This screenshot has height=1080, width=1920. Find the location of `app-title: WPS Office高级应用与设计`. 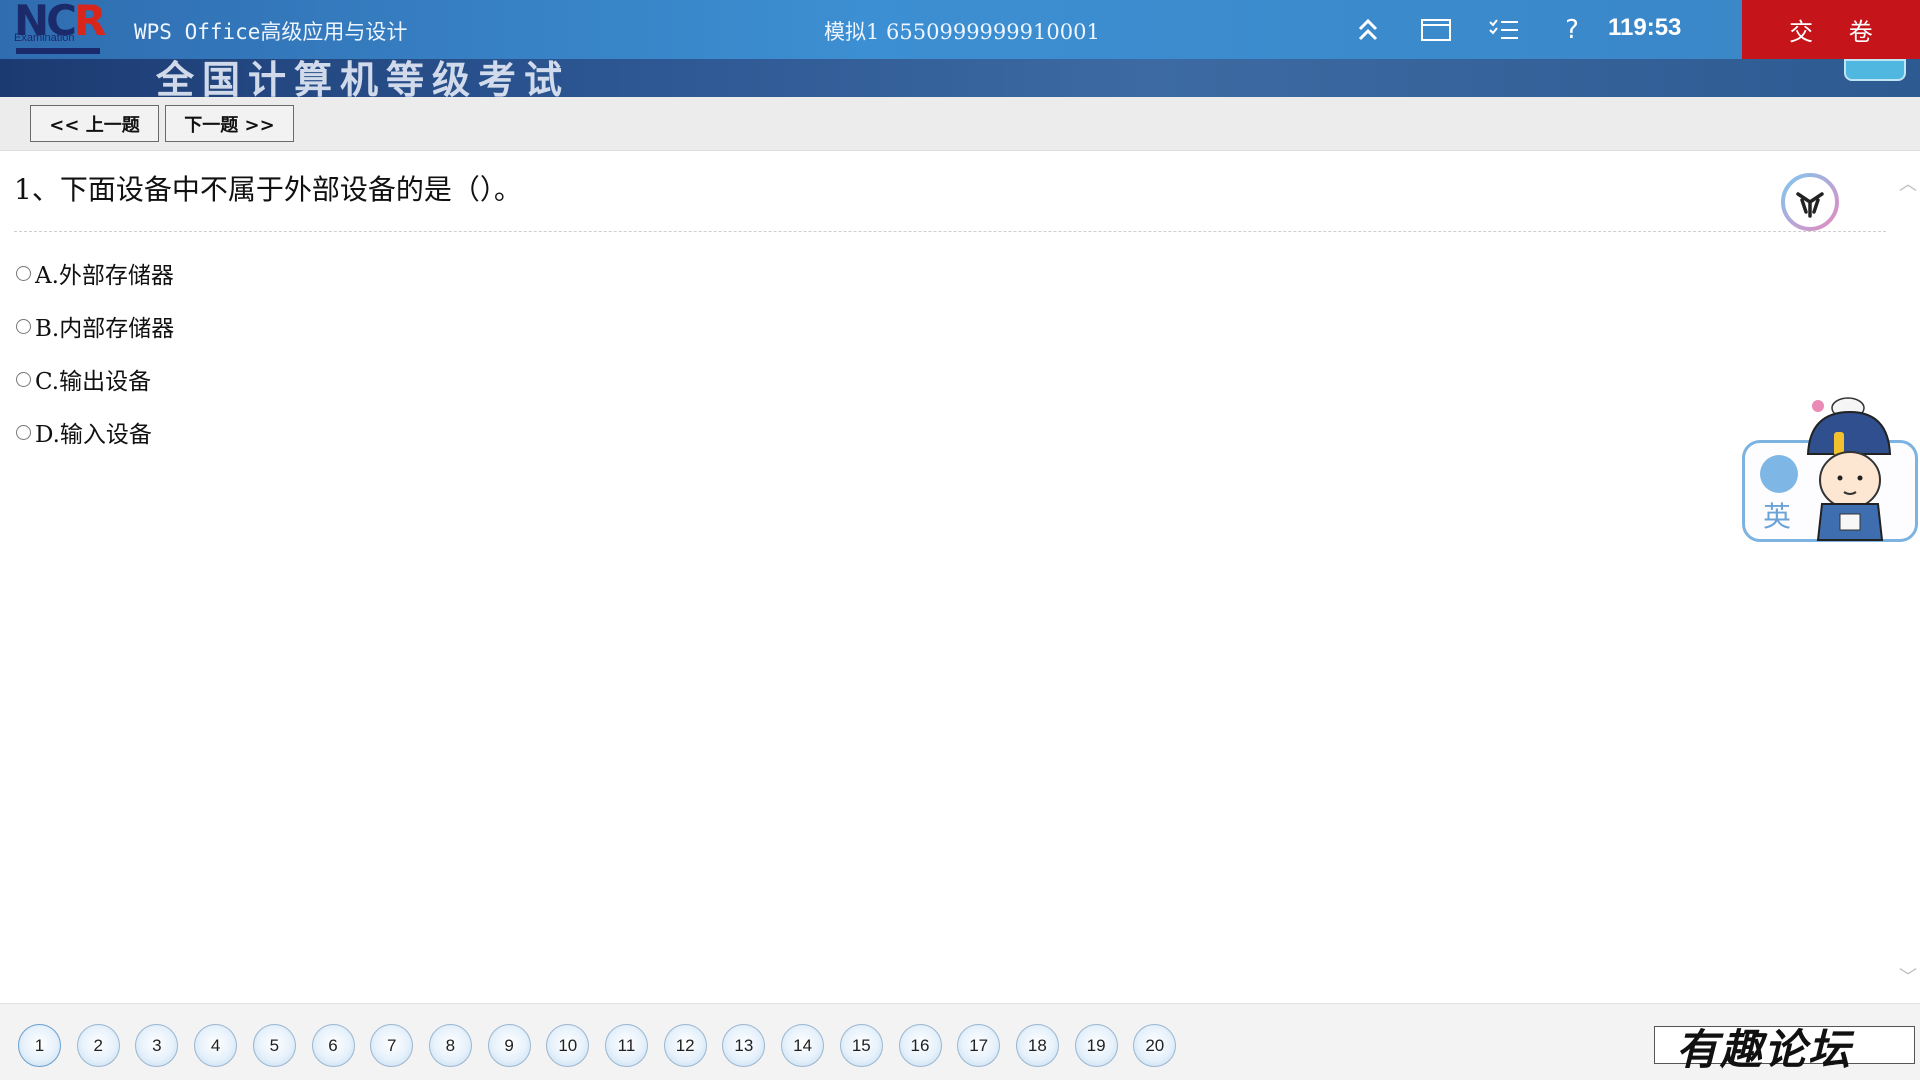

app-title: WPS Office高级应用与设计 is located at coordinates (271, 32).